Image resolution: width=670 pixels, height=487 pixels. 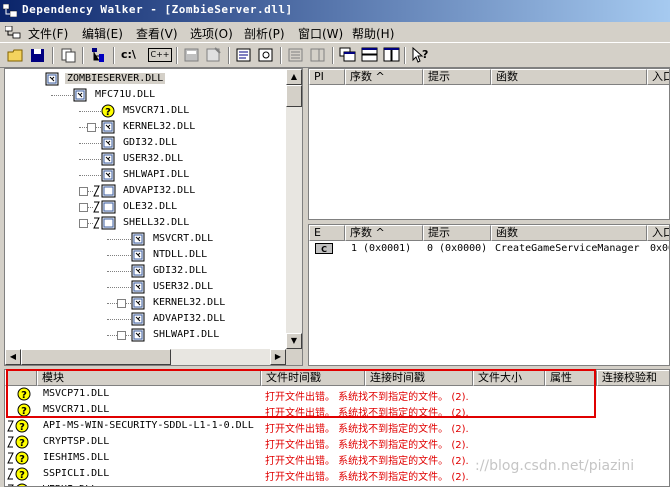 What do you see at coordinates (145, 223) in the screenshot?
I see `tree-node: SHELL32.DLL` at bounding box center [145, 223].